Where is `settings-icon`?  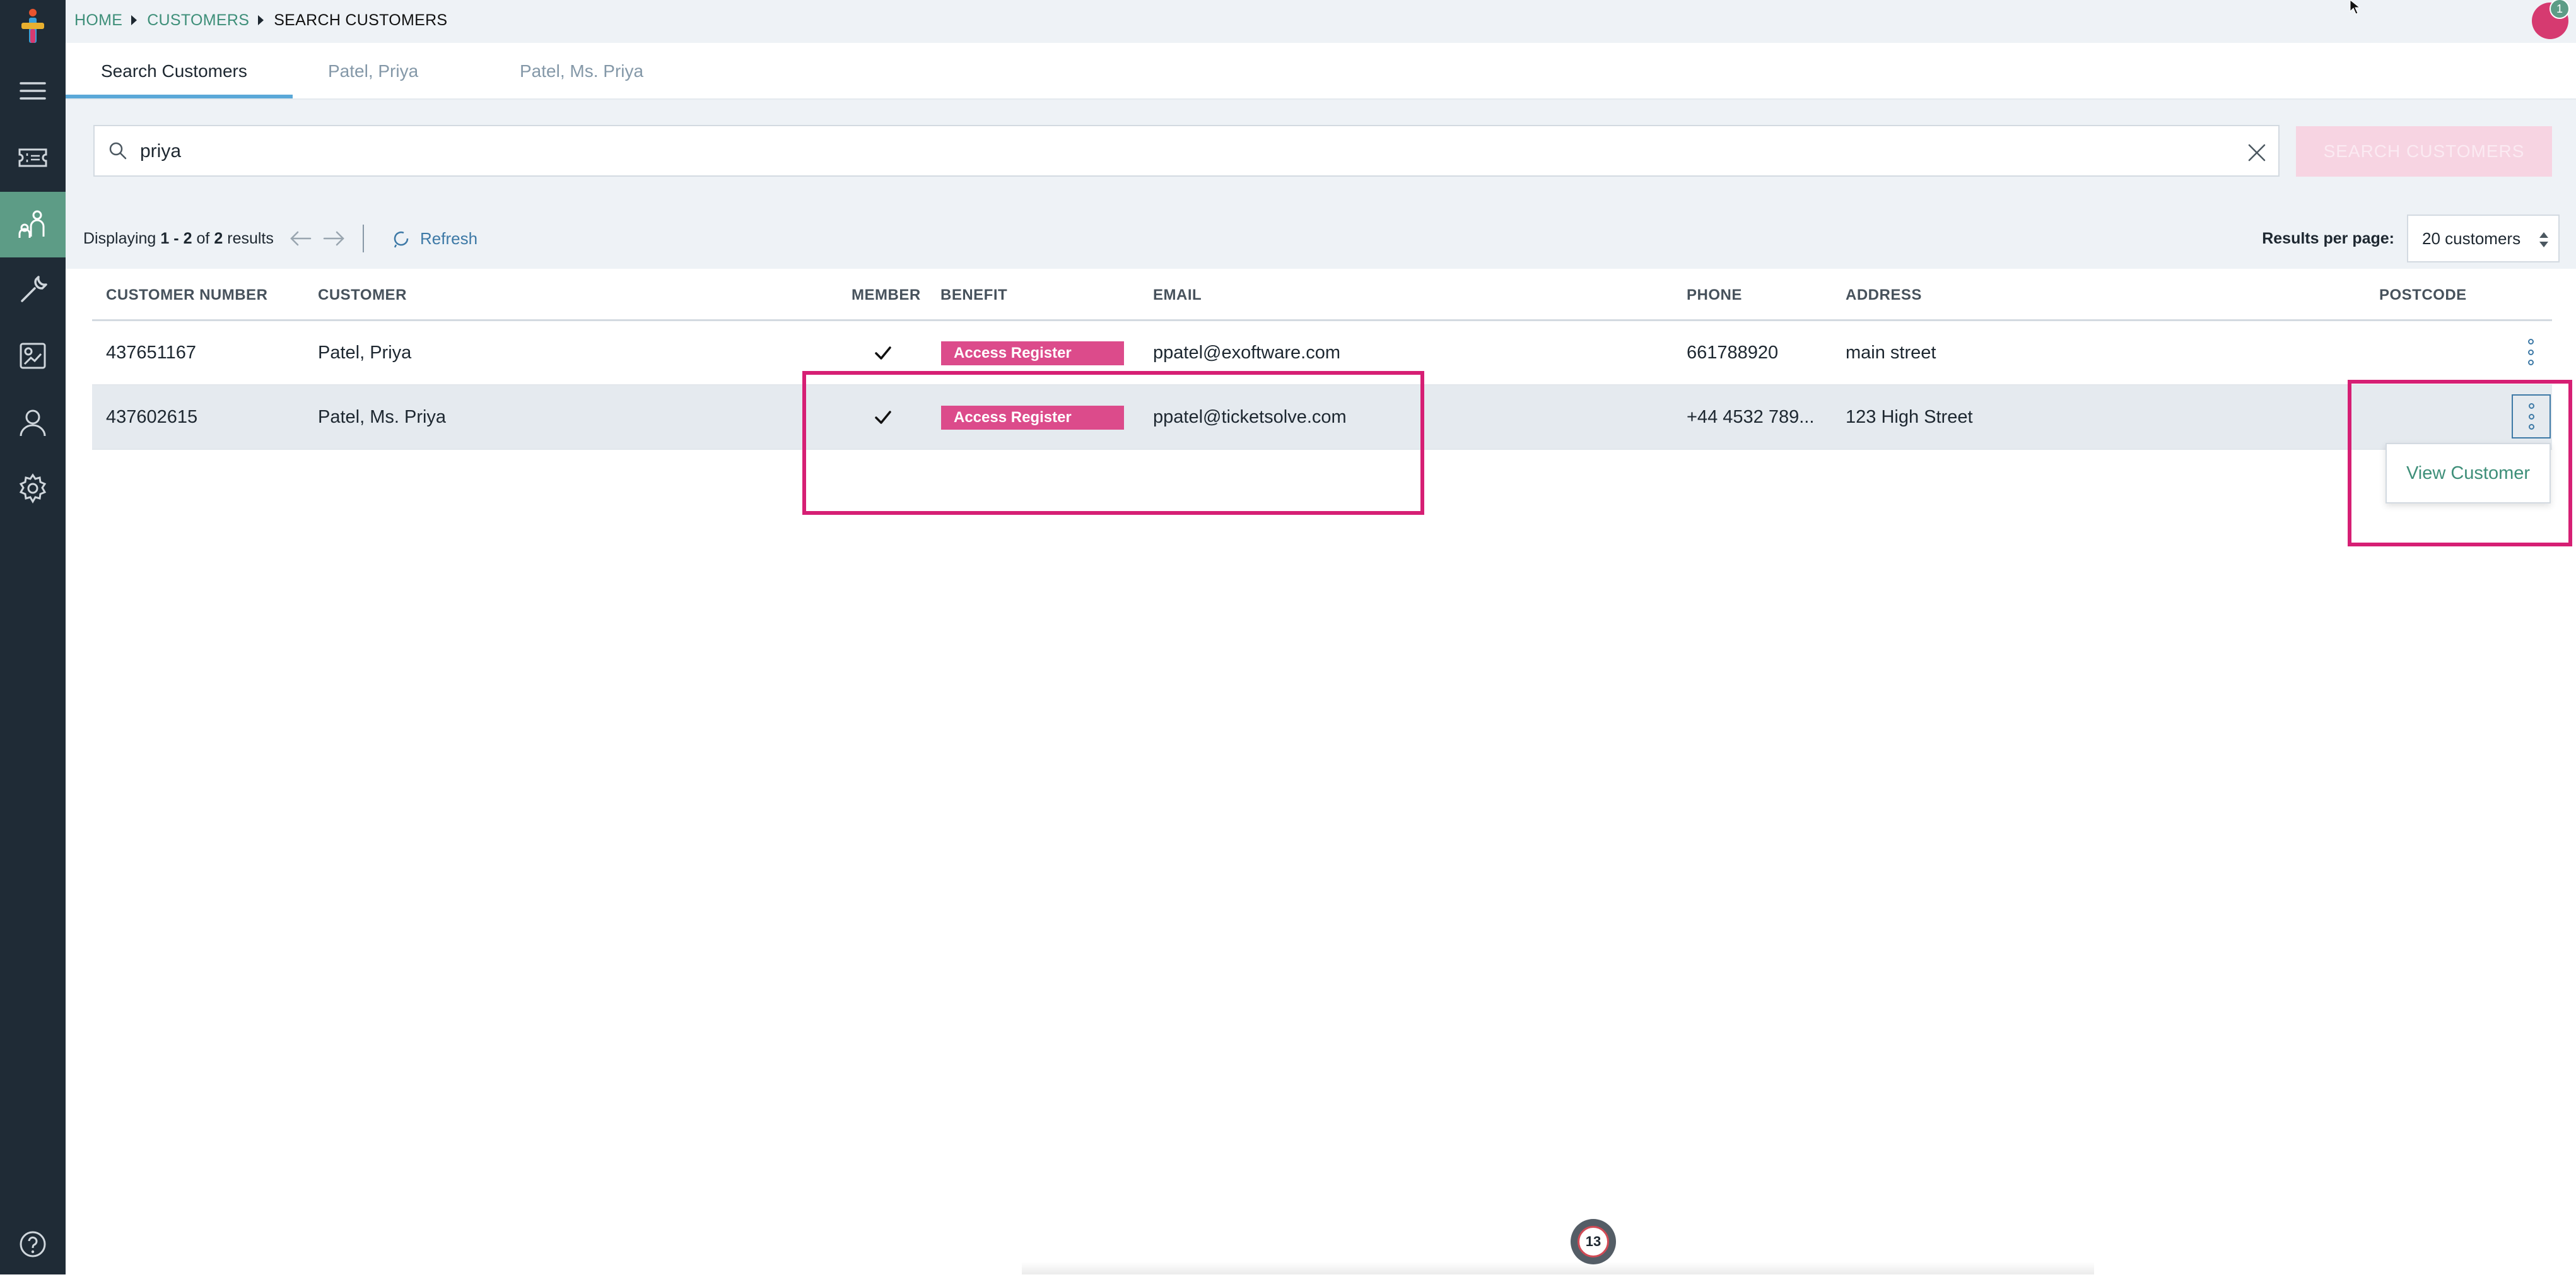 settings-icon is located at coordinates (33, 488).